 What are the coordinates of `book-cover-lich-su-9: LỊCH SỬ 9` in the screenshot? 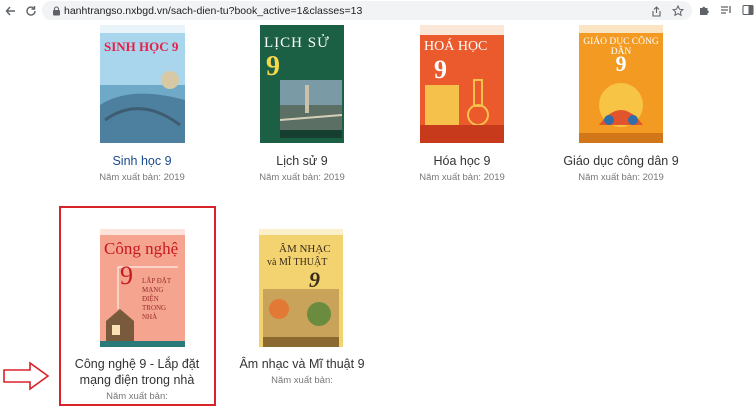 It's located at (302, 84).